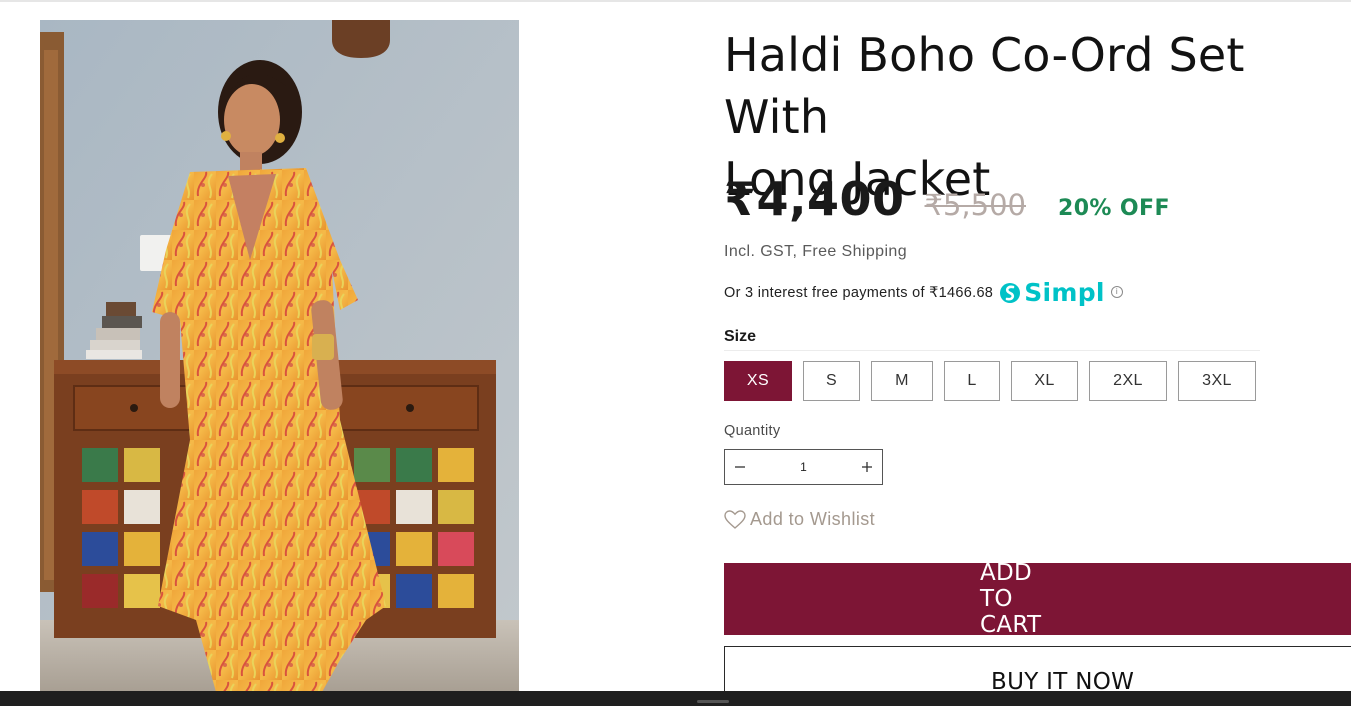 Image resolution: width=1351 pixels, height=706 pixels. What do you see at coordinates (735, 519) in the screenshot?
I see `heart-icon` at bounding box center [735, 519].